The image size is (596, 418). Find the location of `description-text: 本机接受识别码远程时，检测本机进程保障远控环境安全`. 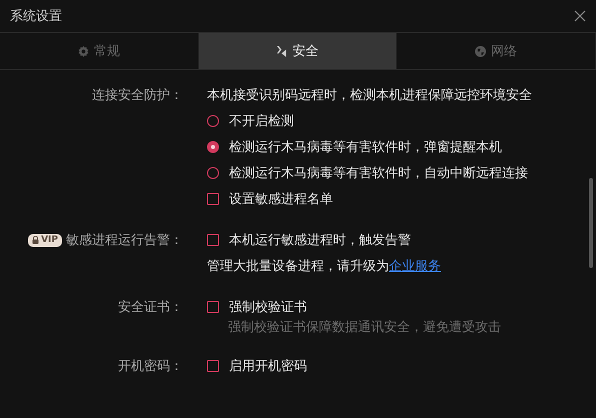

description-text: 本机接受识别码远程时，检测本机进程保障远控环境安全 is located at coordinates (369, 95).